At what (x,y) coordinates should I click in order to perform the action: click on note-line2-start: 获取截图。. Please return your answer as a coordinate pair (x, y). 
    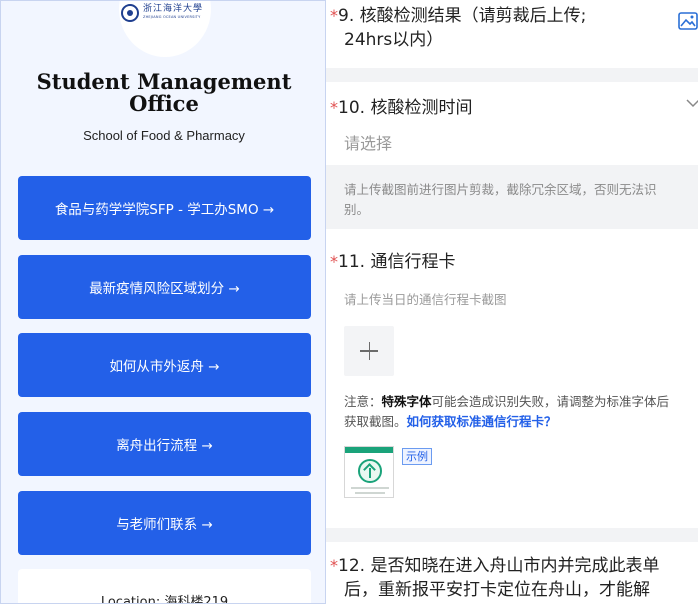
    Looking at the image, I should click on (375, 421).